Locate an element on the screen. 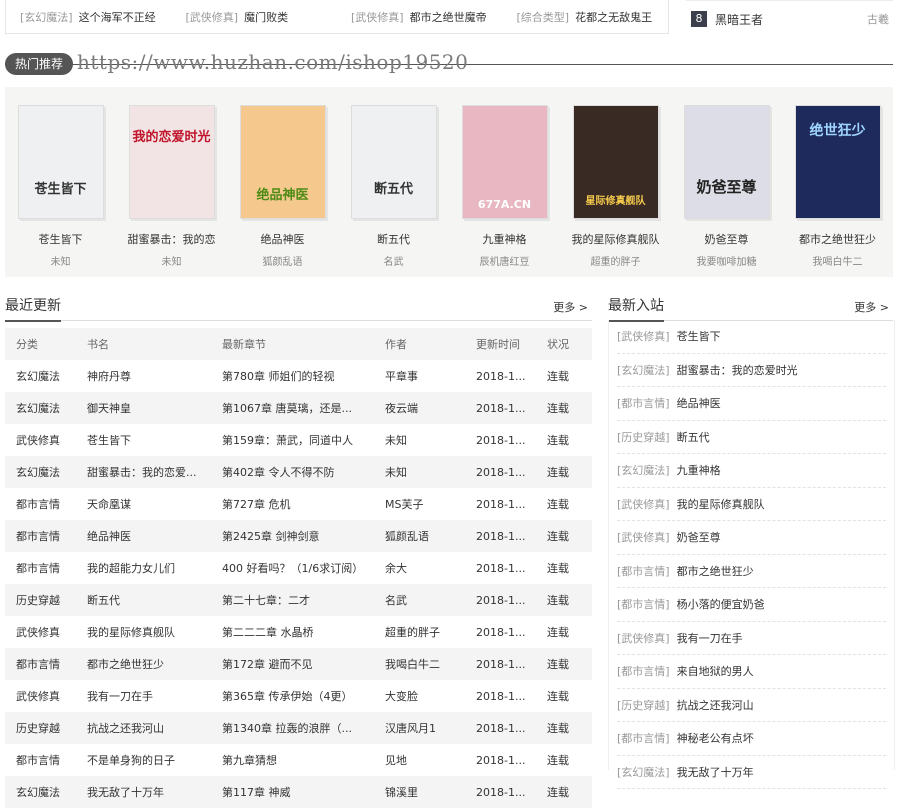  row-latest-chapter: 第727章 危机 is located at coordinates (292, 504).